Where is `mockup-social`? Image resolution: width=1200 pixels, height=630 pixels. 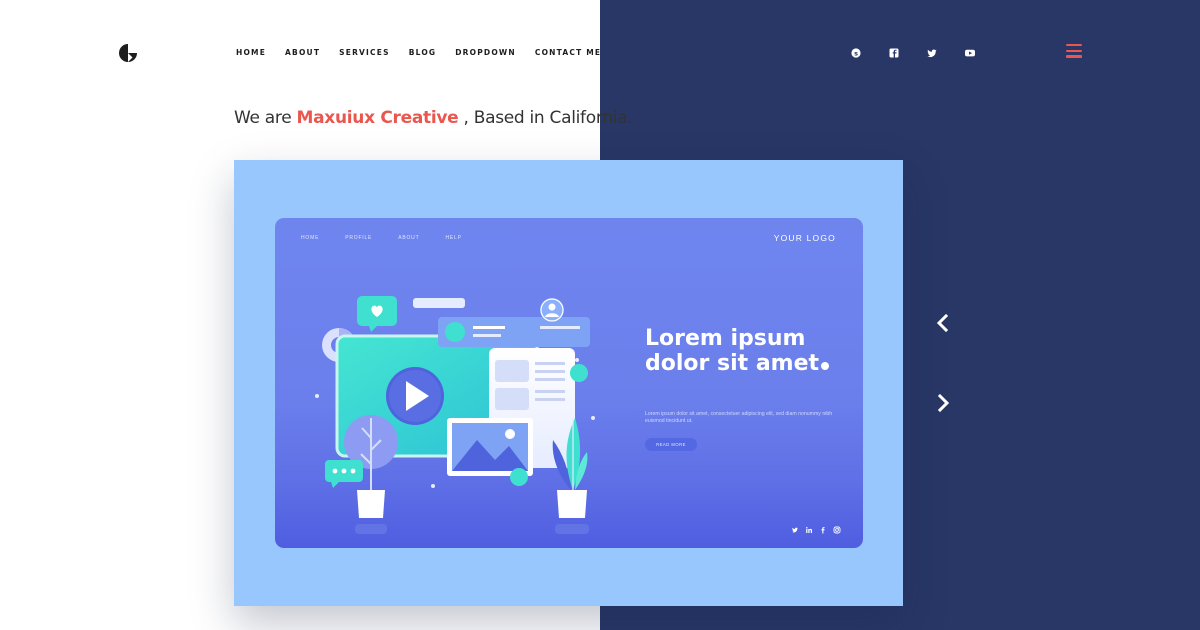 mockup-social is located at coordinates (813, 527).